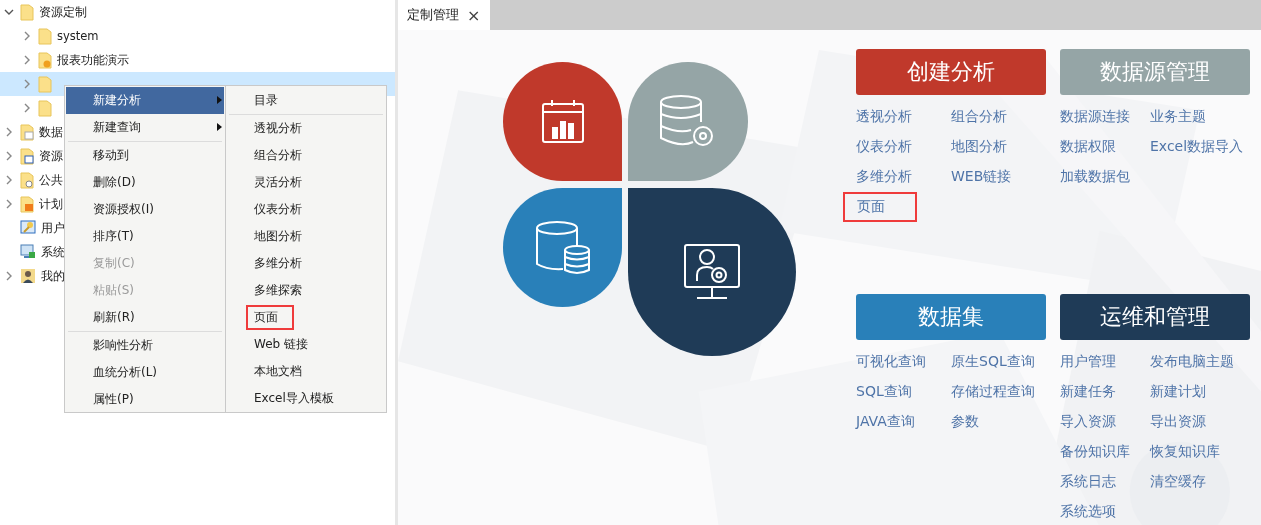  What do you see at coordinates (78, 36) in the screenshot?
I see `tree-item-label: system` at bounding box center [78, 36].